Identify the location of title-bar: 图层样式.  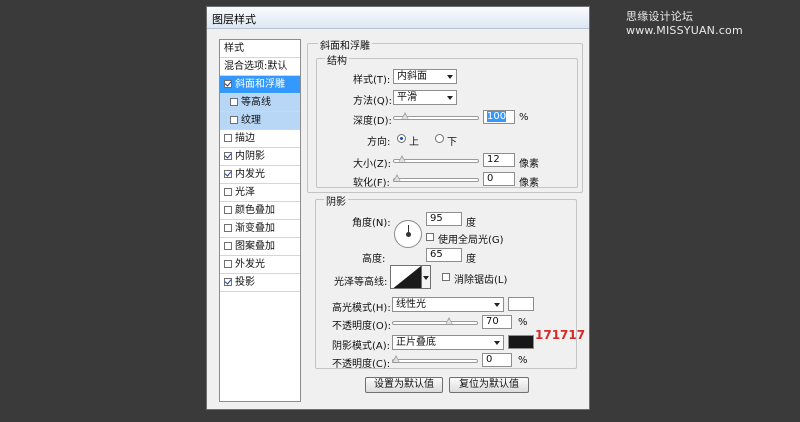
(398, 18).